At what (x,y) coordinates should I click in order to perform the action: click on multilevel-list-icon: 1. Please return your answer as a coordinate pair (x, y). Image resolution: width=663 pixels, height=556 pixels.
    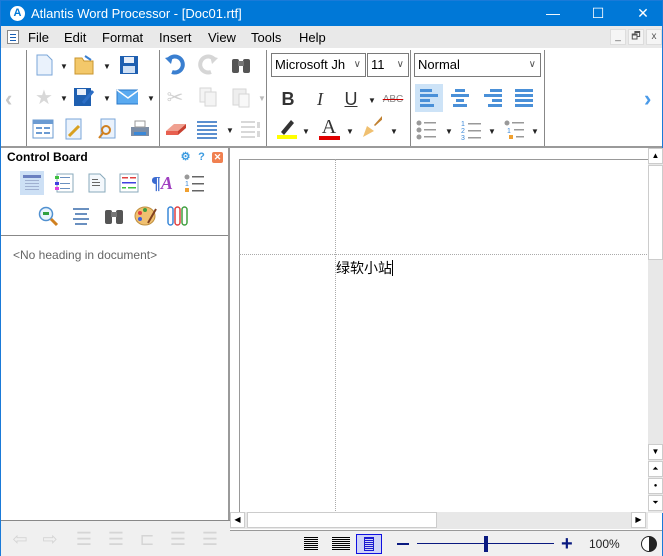
    Looking at the image, I should click on (514, 130).